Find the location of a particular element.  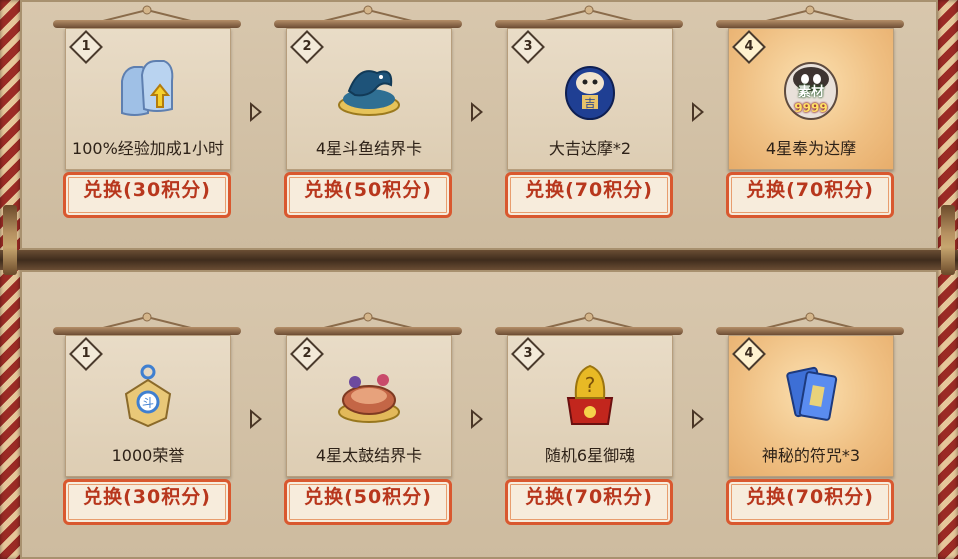

item-name: 1000荣誉 is located at coordinates (148, 455).